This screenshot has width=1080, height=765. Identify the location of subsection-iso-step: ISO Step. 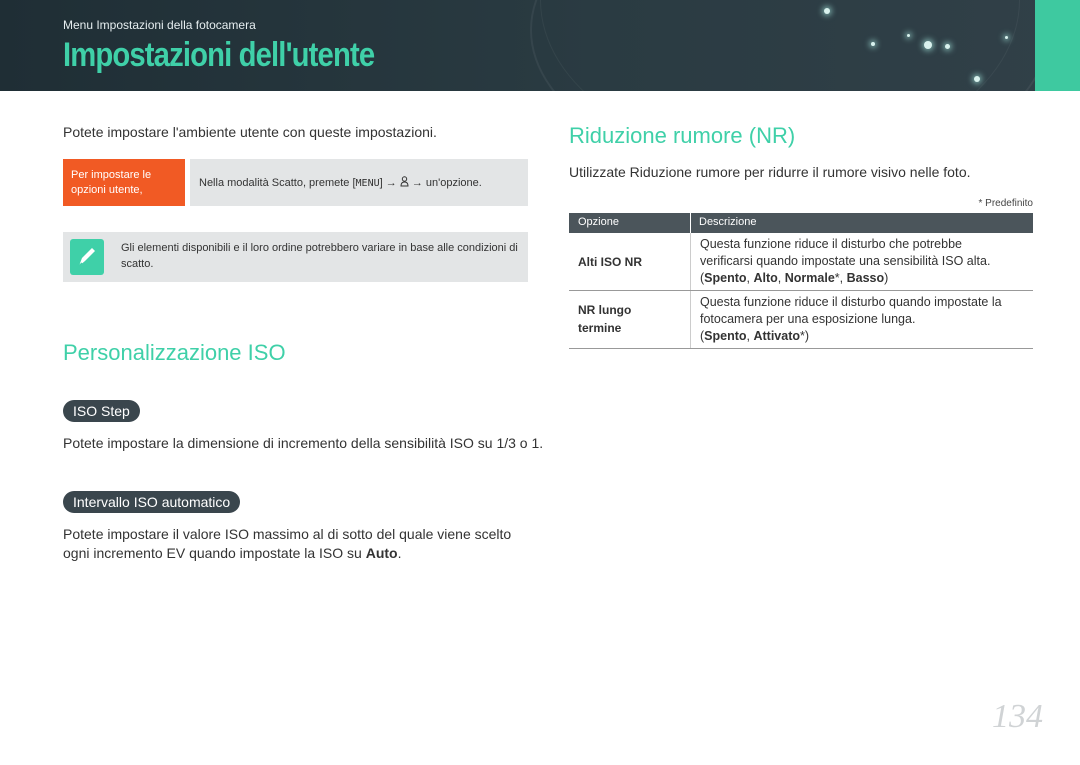
(101, 411).